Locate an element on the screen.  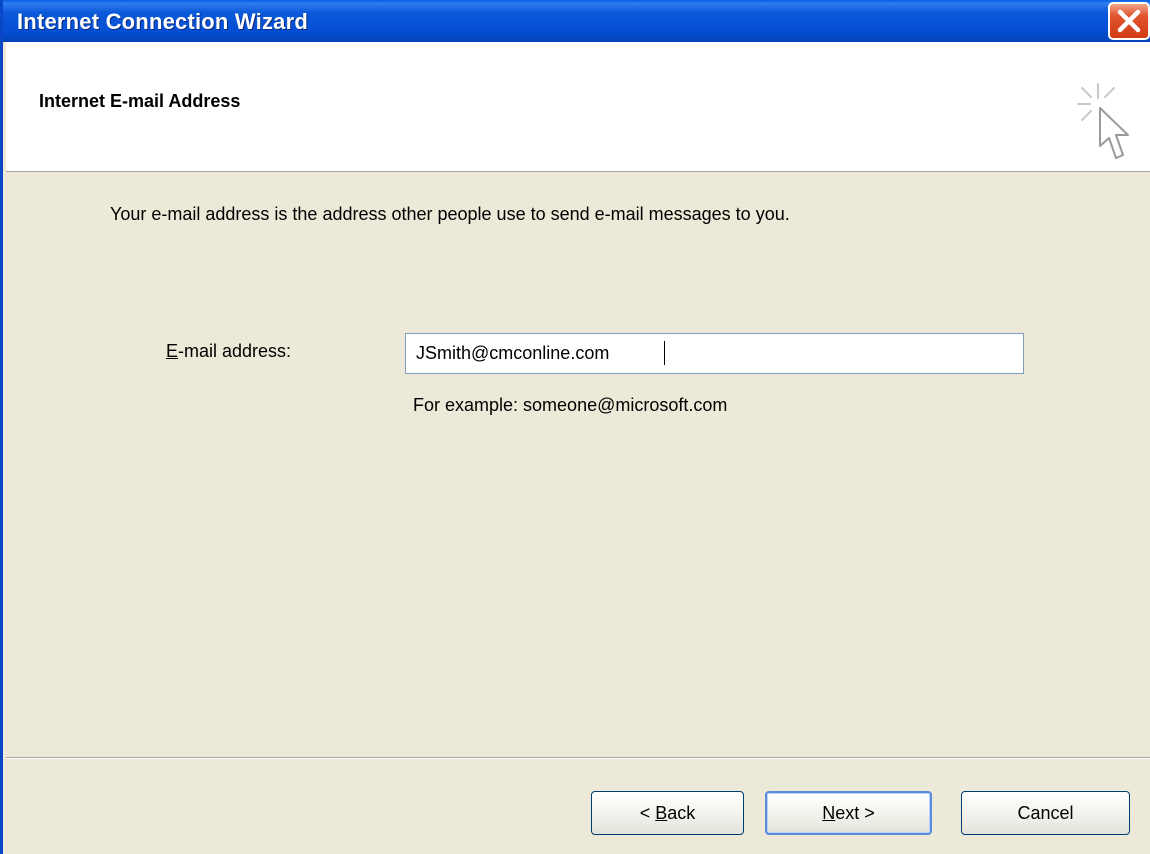
wizard-cursor-icon is located at coordinates (1103, 121).